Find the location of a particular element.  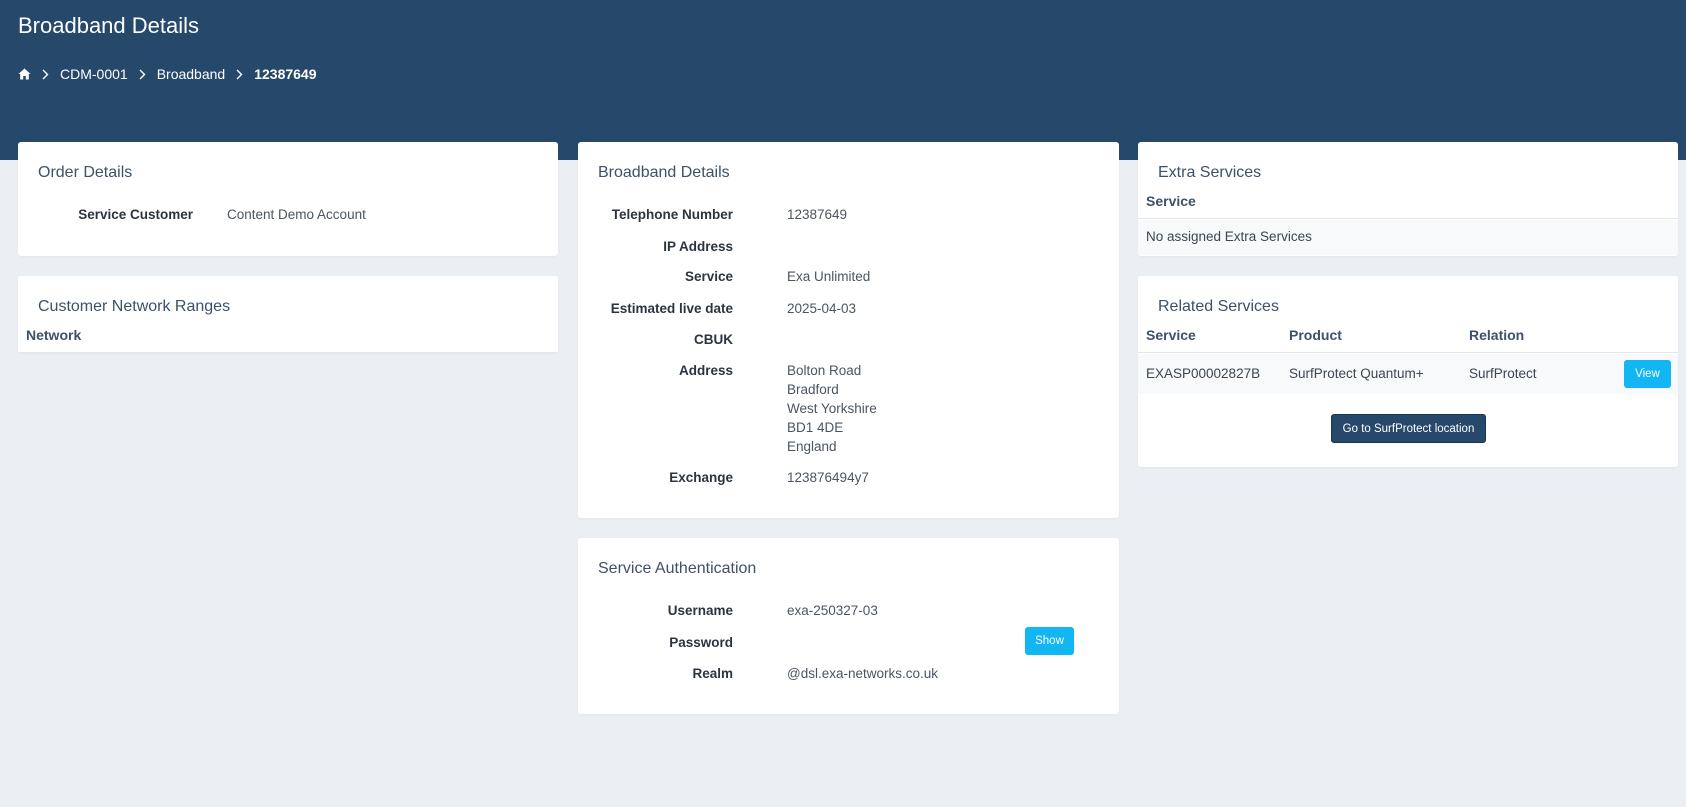

card-title: Service Authentication is located at coordinates (677, 568).